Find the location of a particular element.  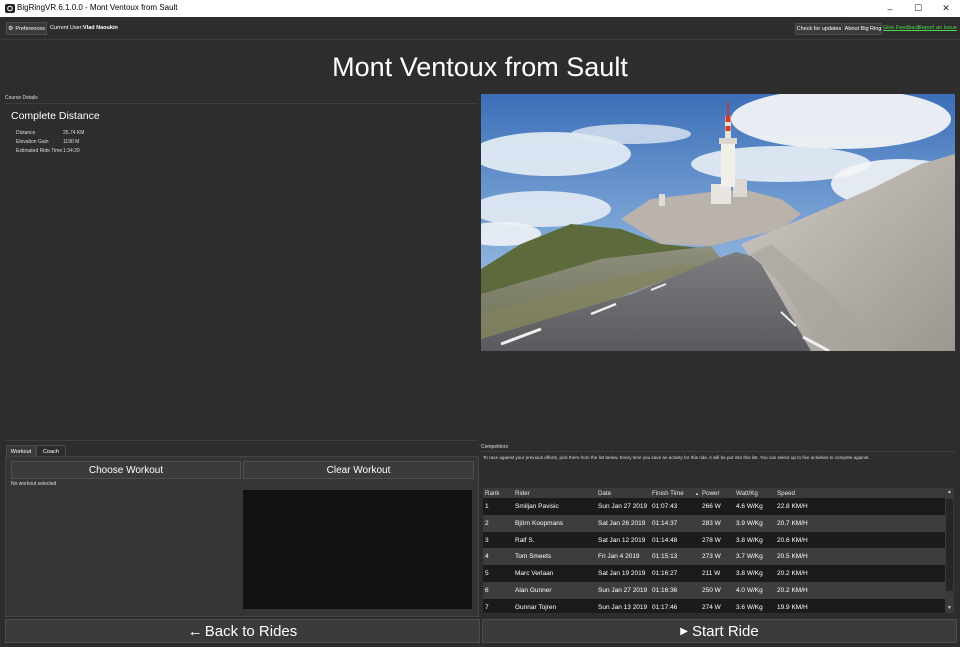

cell-rider: Tom Smeets is located at coordinates (533, 557).